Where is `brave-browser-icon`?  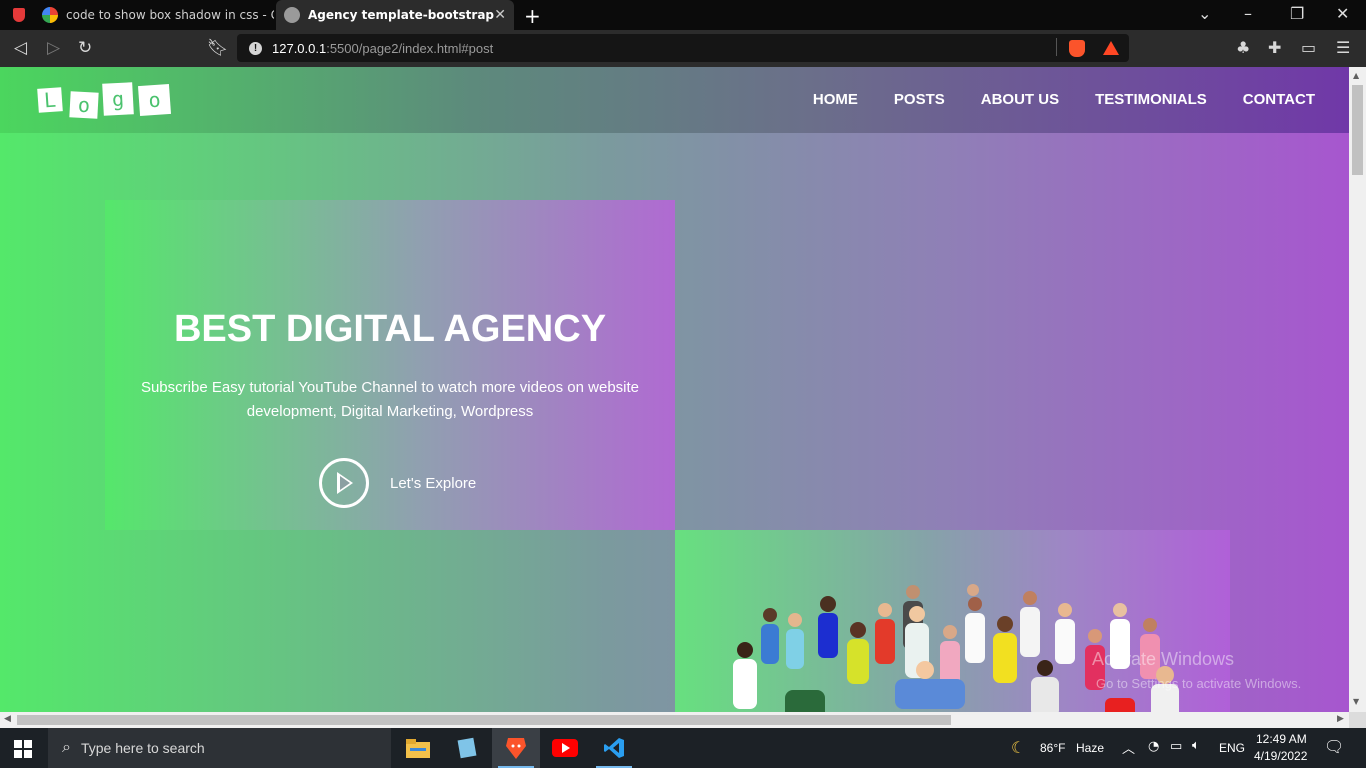
brave-browser-icon is located at coordinates (516, 748).